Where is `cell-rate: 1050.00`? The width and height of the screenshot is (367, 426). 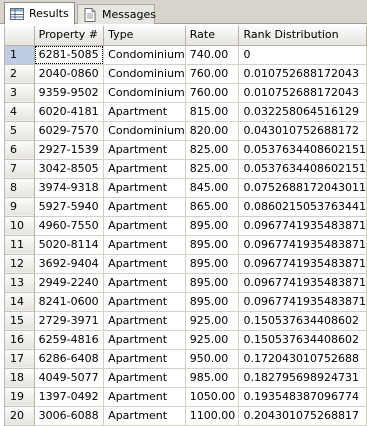 cell-rate: 1050.00 is located at coordinates (212, 397).